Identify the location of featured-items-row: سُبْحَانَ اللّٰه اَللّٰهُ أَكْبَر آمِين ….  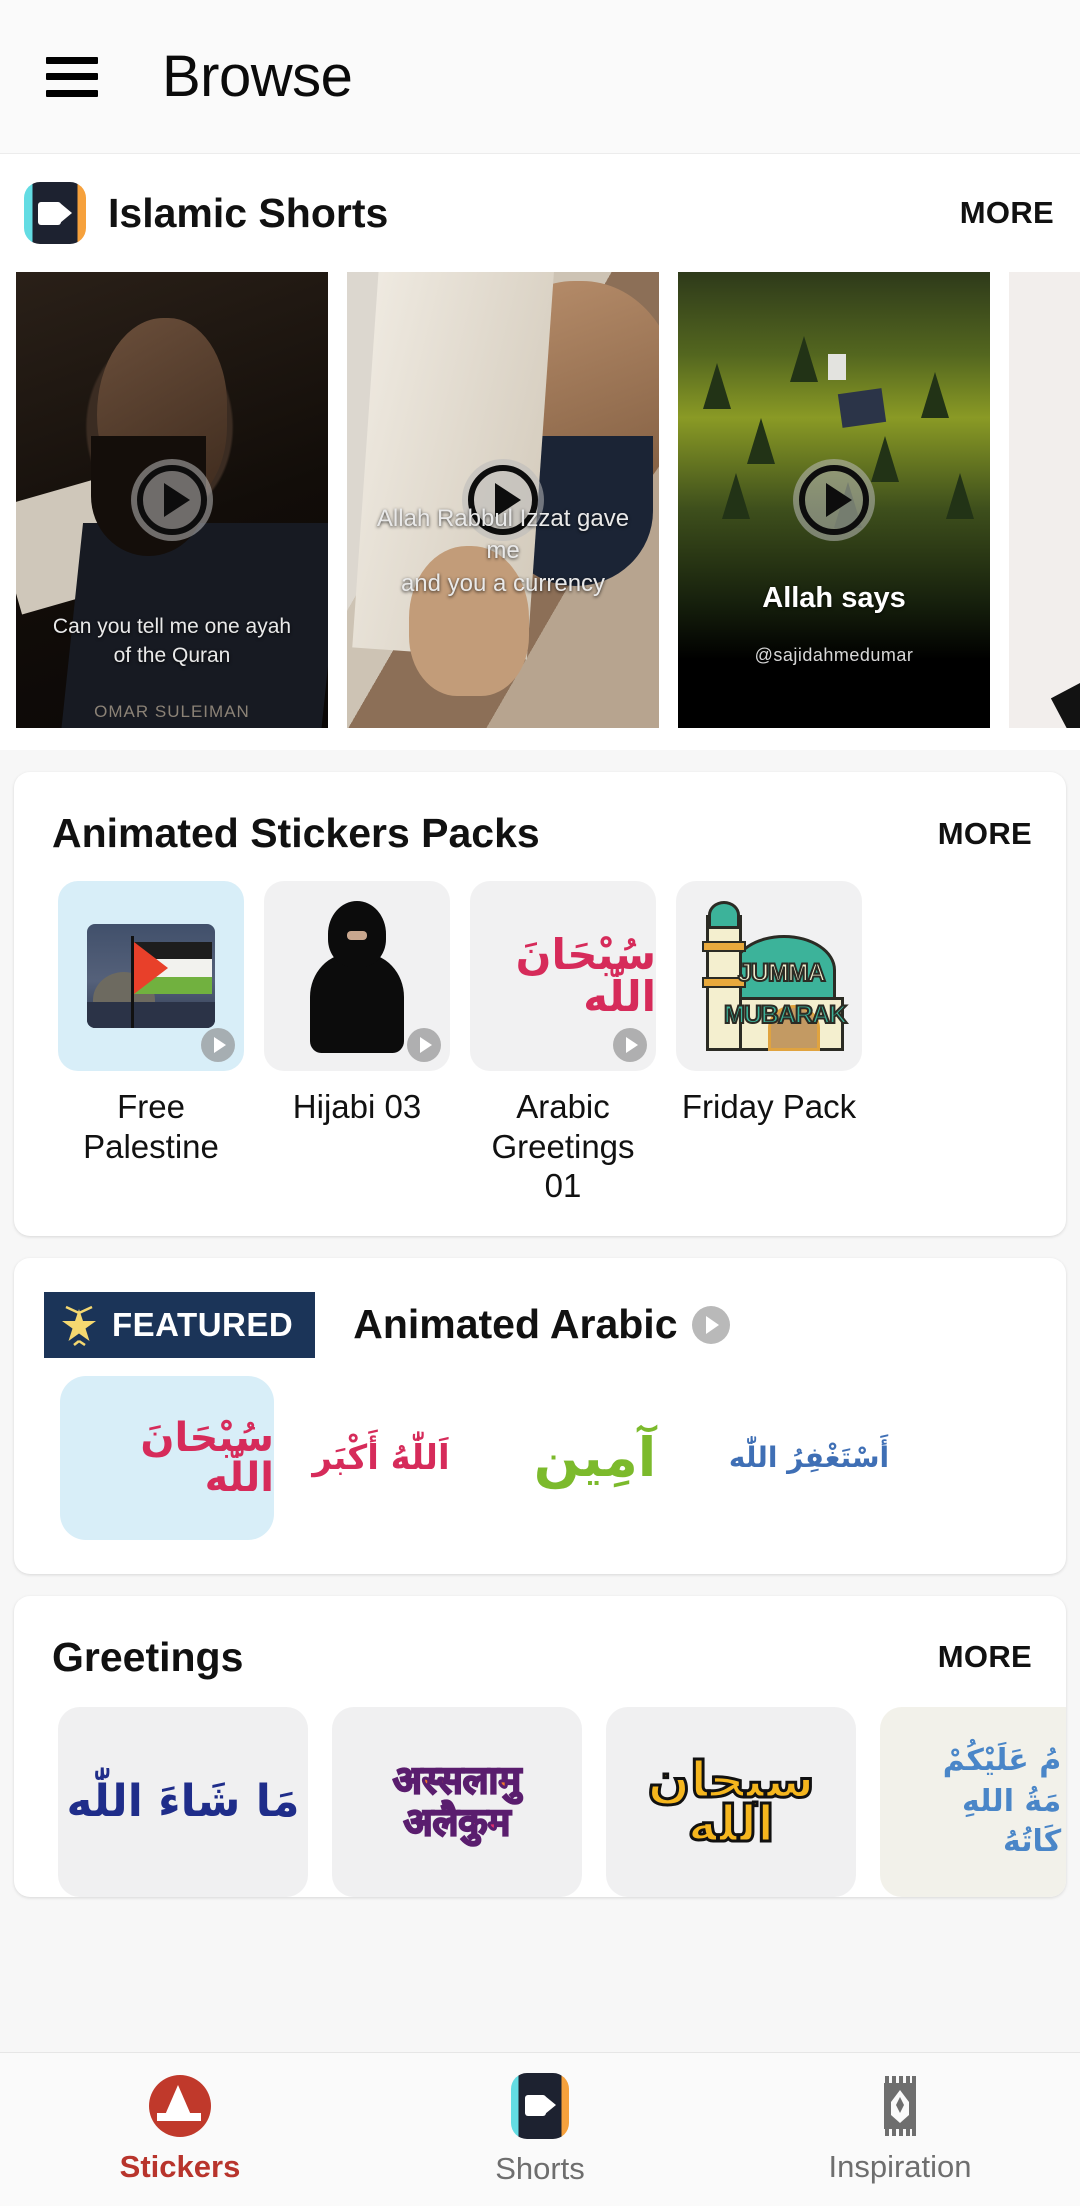
(540, 1466).